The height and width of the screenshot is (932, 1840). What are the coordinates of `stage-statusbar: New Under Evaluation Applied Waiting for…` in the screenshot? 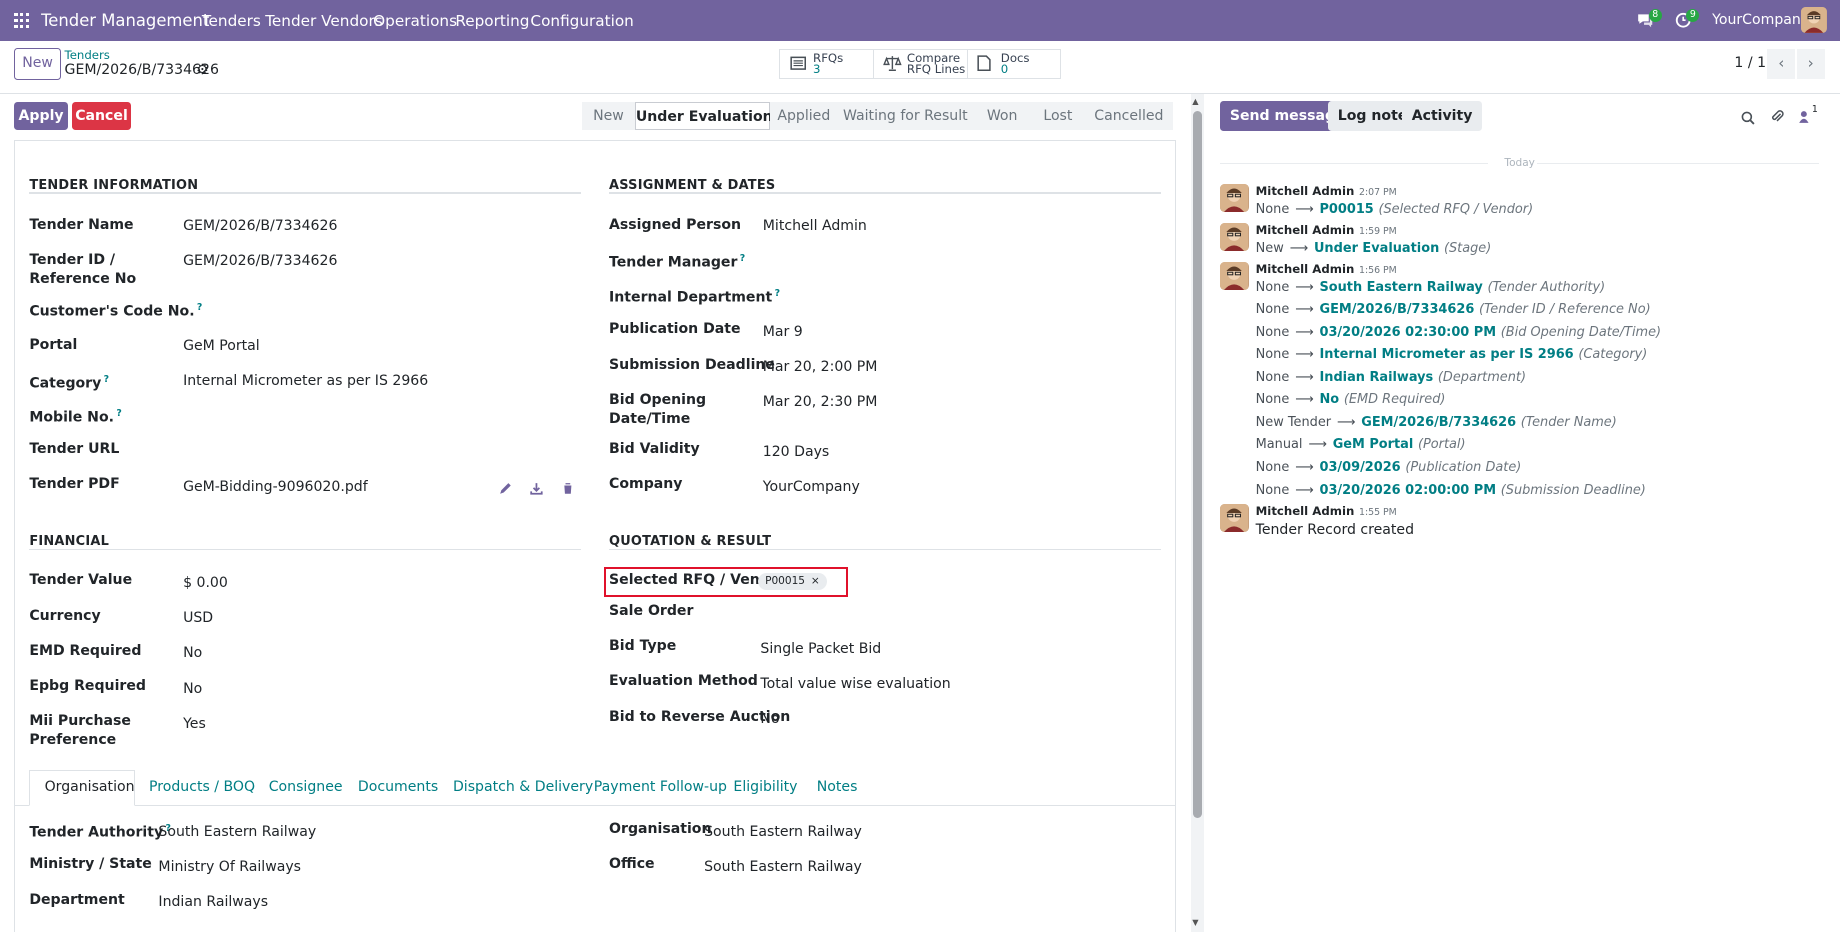 It's located at (878, 116).